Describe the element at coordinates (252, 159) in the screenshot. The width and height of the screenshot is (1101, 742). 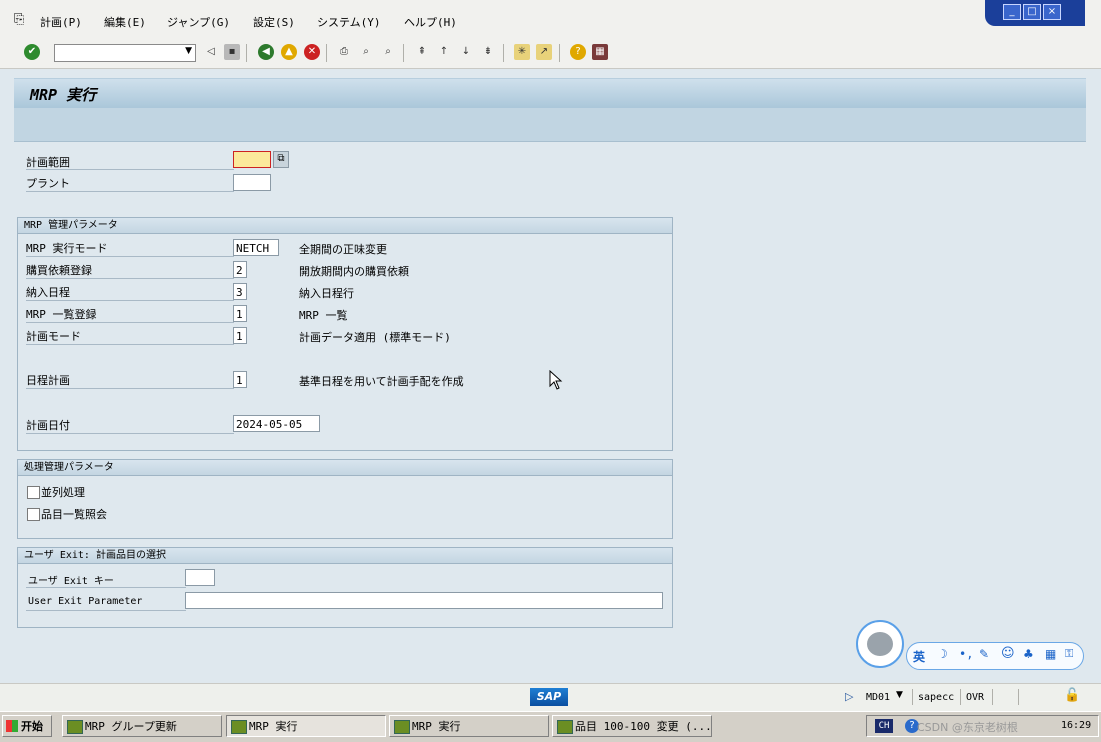
I see `plan-scope-input` at that location.